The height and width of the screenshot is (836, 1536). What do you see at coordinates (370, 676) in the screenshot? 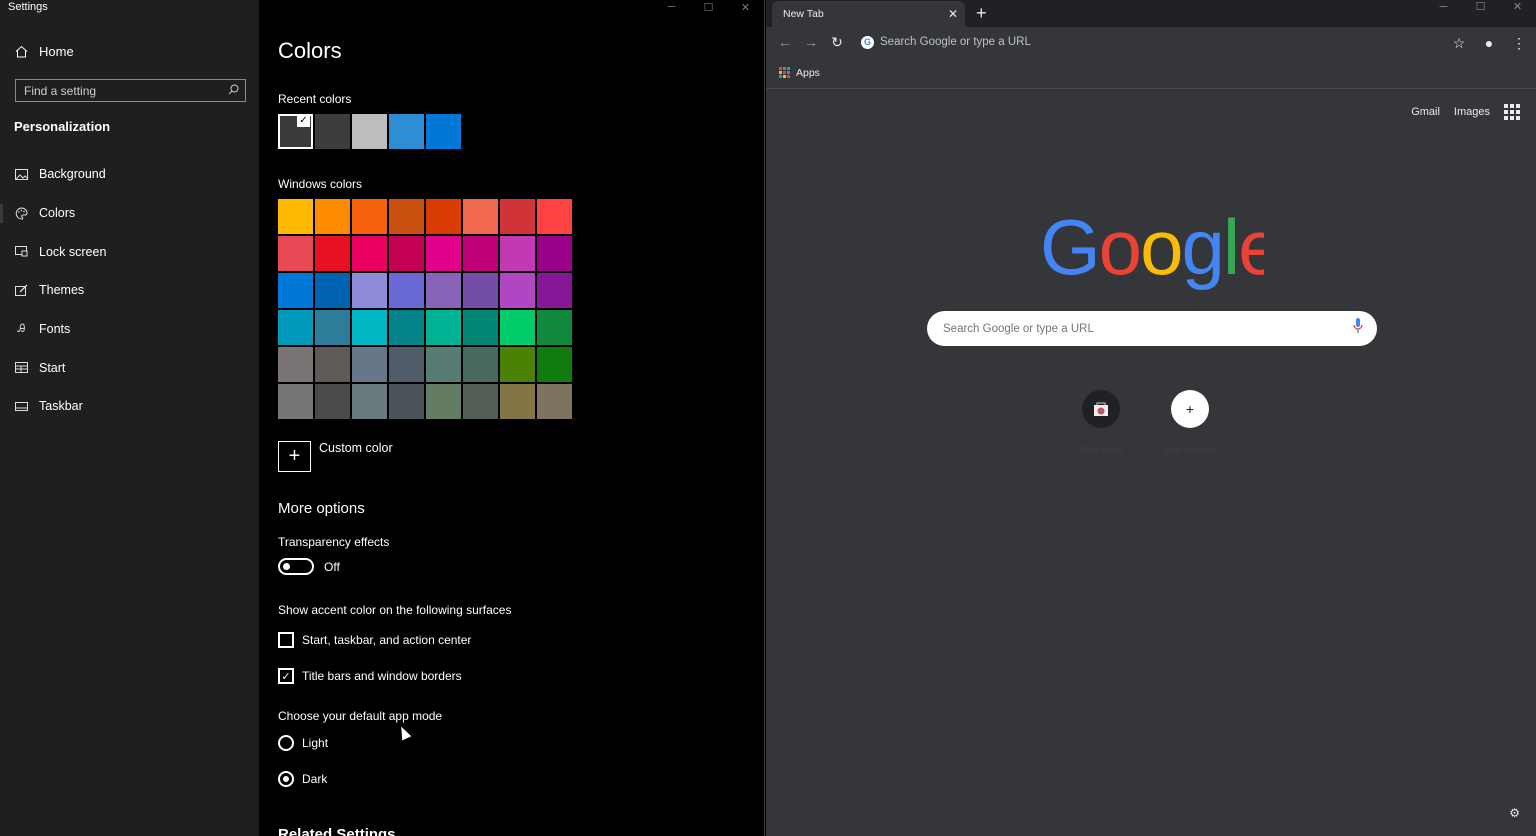
I see `accent-title-checkbox: ✓ Title bars and window borders` at bounding box center [370, 676].